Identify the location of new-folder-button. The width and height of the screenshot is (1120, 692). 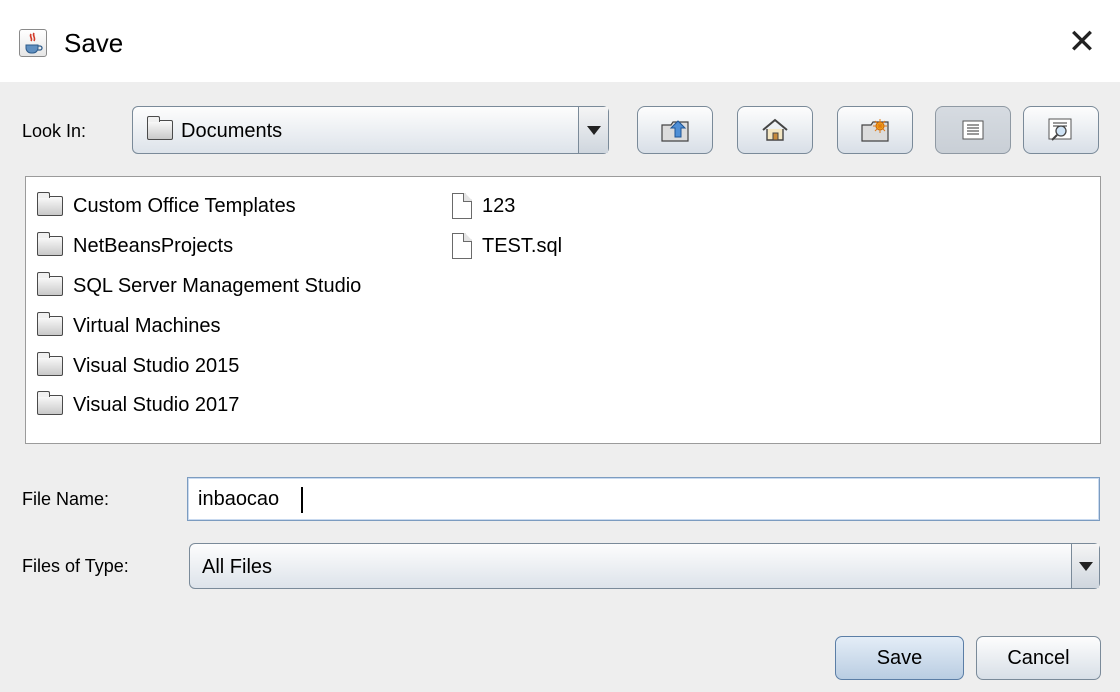
(875, 130).